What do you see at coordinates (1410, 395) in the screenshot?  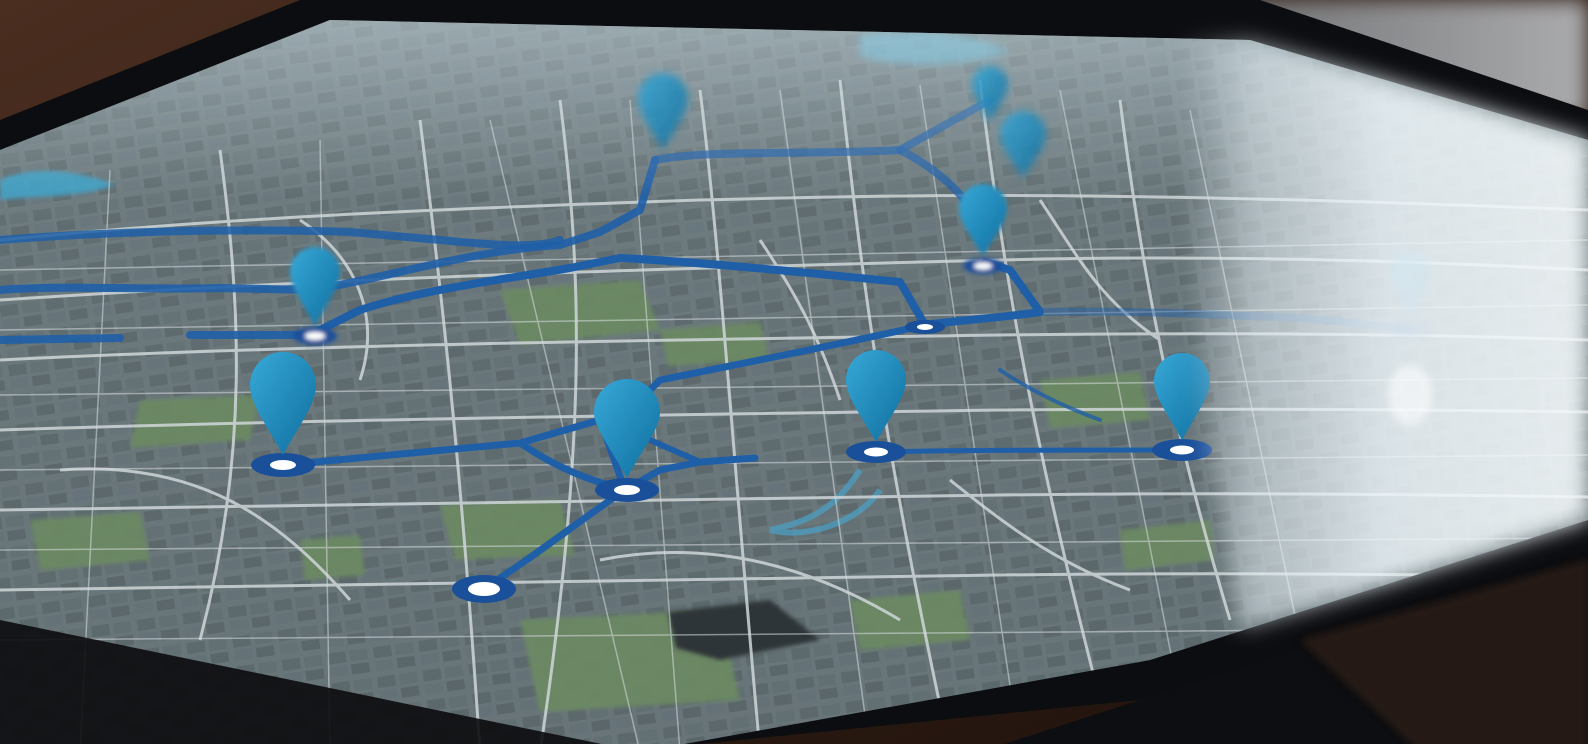 I see `glare-highlight` at bounding box center [1410, 395].